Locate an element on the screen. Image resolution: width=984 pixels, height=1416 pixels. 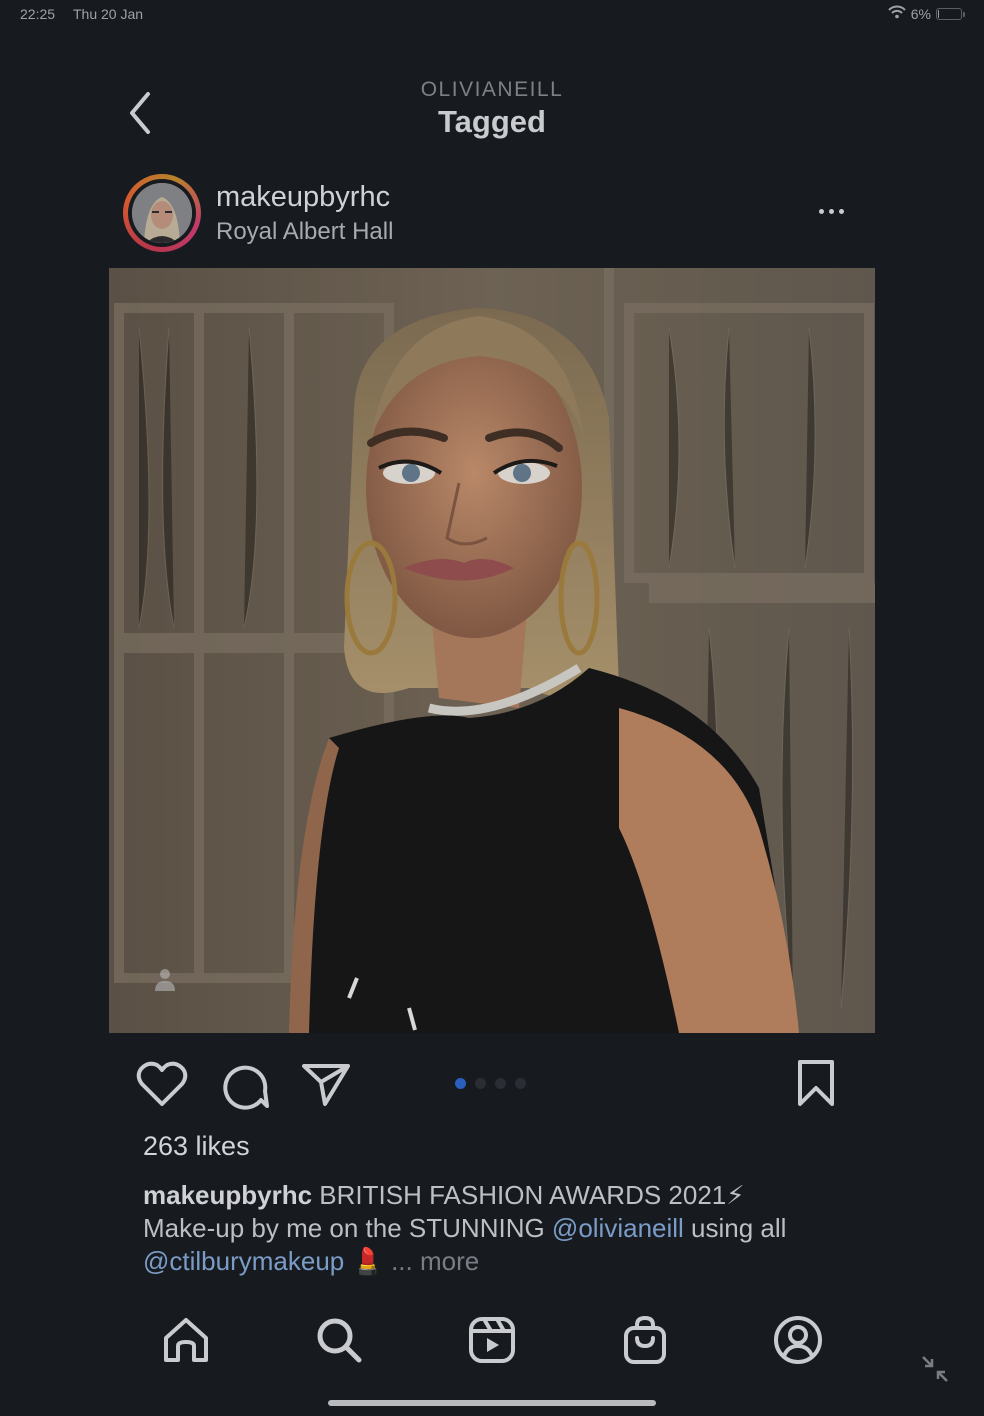
likes-count: 263 likes is located at coordinates (196, 1146).